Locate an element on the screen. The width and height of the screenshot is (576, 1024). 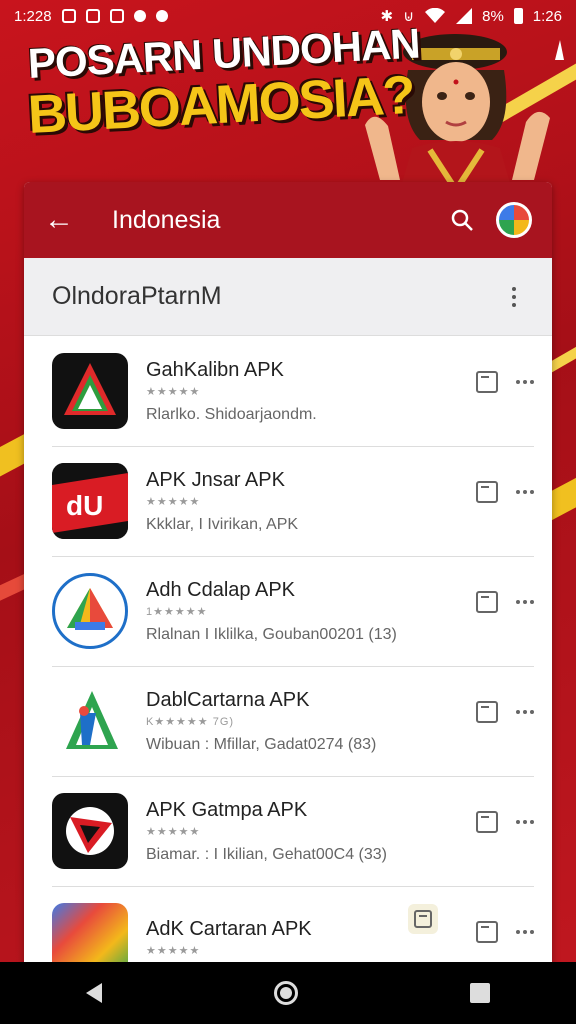
app-meta: Rlalnan I Iklilka, Gouban00201 (13) is located at coordinates (271, 634).